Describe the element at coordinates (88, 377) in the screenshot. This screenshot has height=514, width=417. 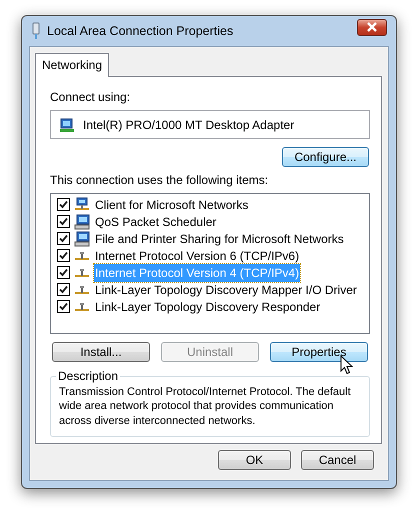
I see `group-title: Description` at that location.